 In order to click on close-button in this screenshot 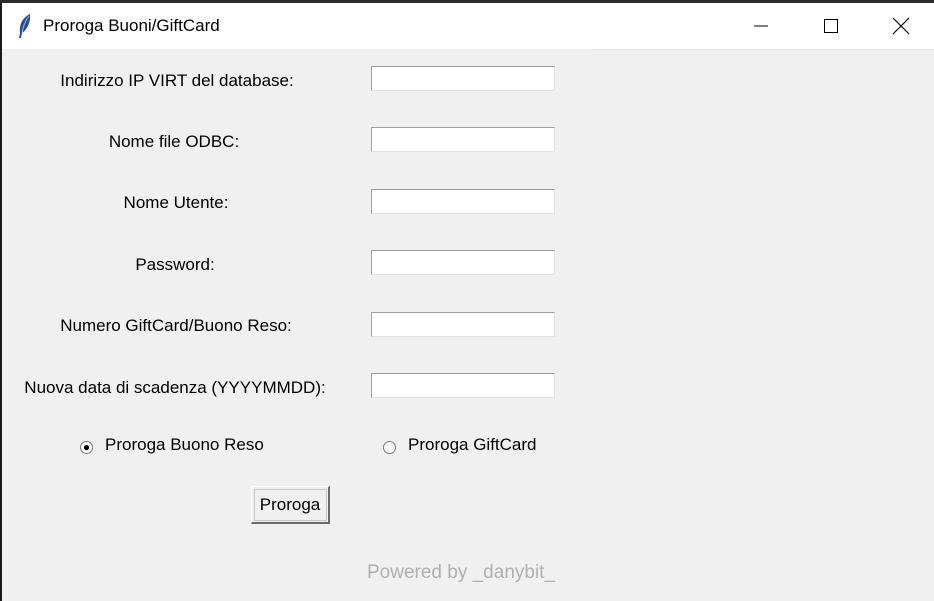, I will do `click(900, 26)`.